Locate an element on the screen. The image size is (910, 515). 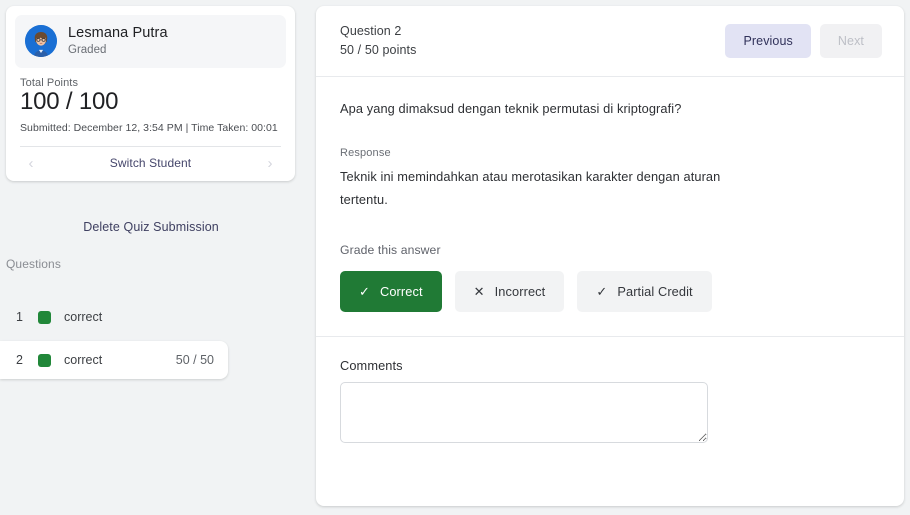
question-title: Question 2 is located at coordinates (371, 30).